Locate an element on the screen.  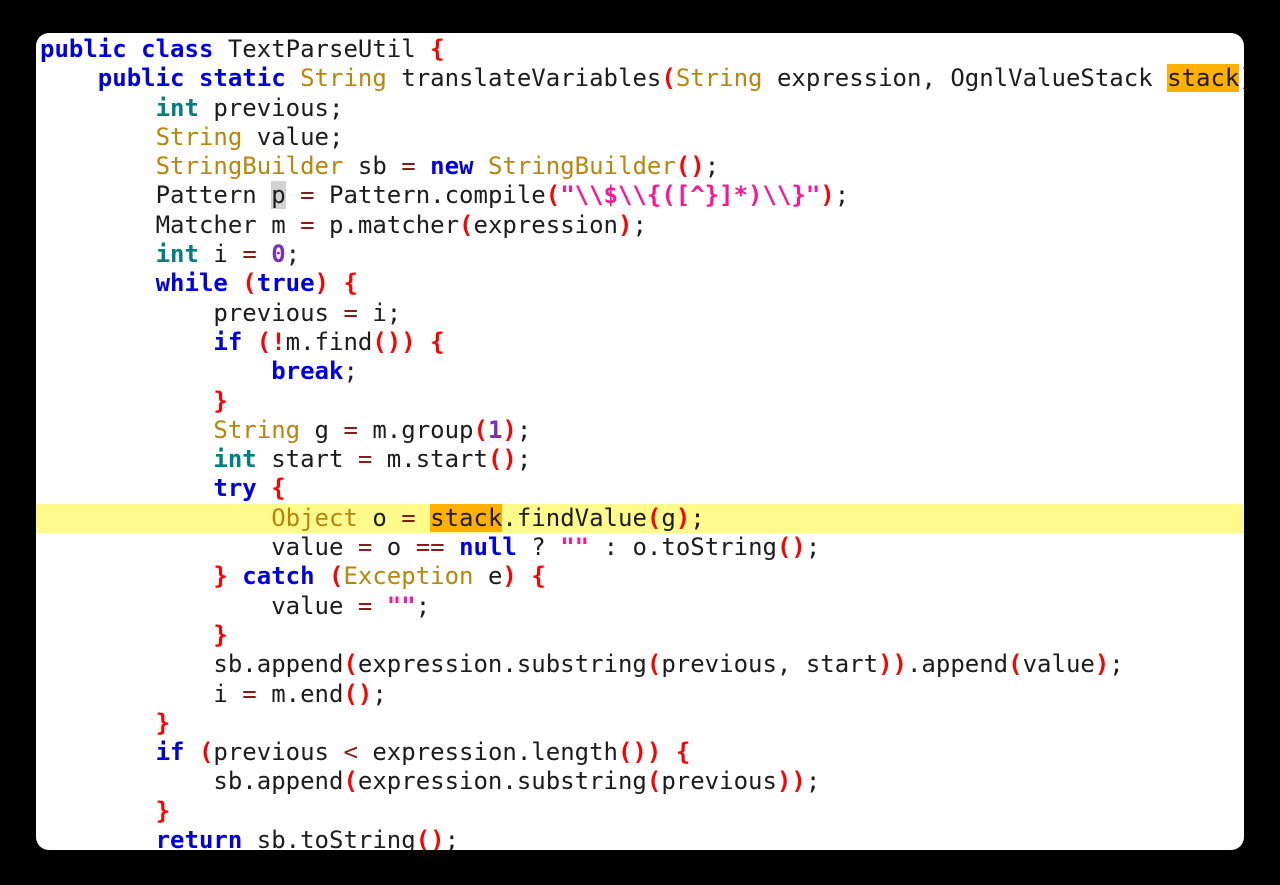
token-primitive: int is located at coordinates (177, 254).